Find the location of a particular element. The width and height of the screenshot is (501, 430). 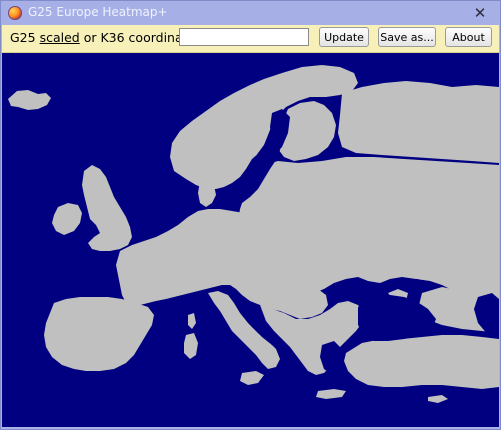

sicily-landmass is located at coordinates (252, 378).